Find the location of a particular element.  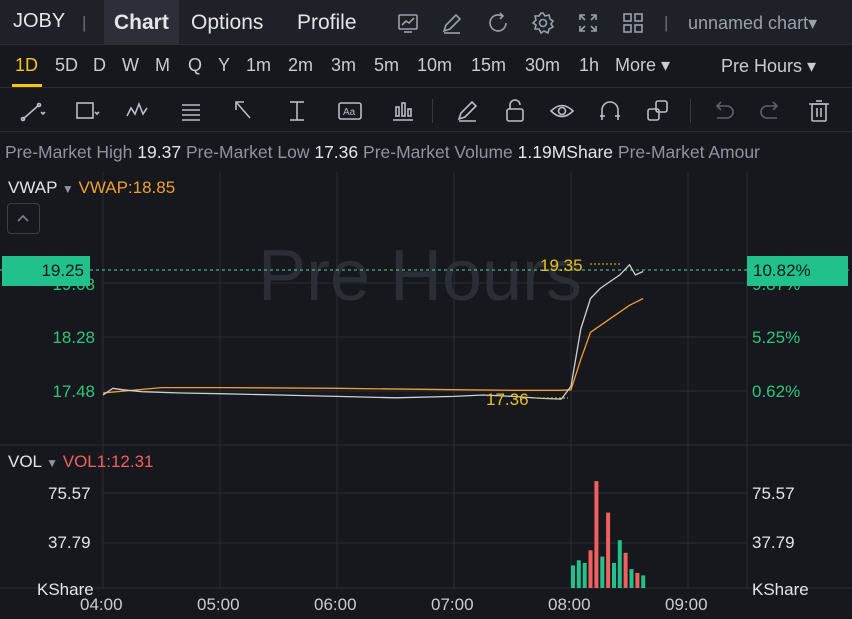

premarket-low-value: 17.36 is located at coordinates (336, 152).